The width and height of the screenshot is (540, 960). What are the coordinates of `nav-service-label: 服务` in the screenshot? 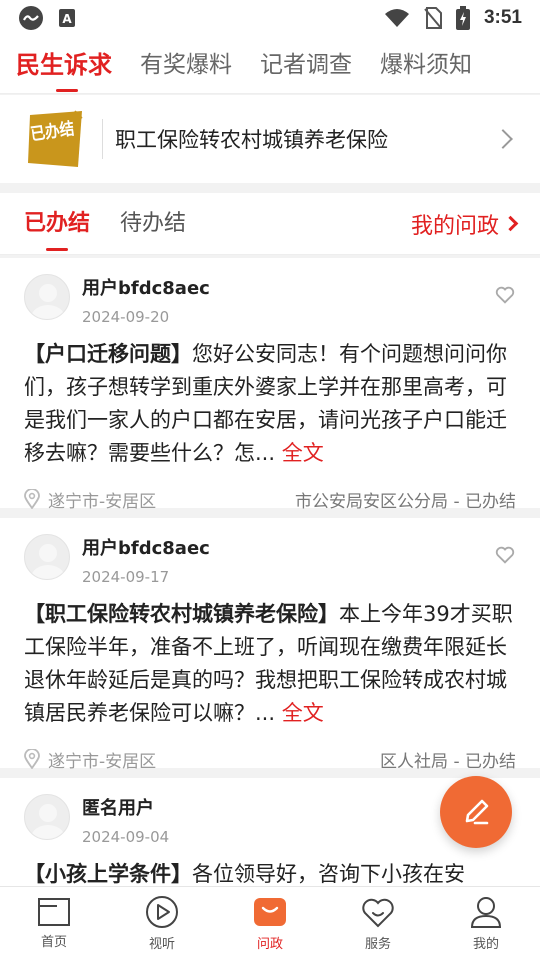 It's located at (377, 944).